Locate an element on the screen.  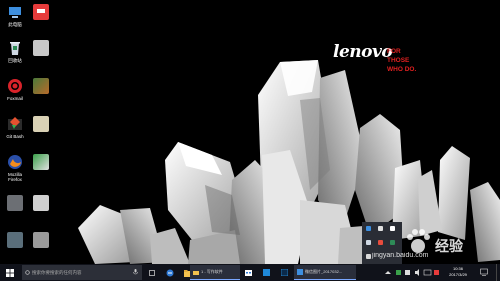
firefox-icon is located at coordinates (15, 162).